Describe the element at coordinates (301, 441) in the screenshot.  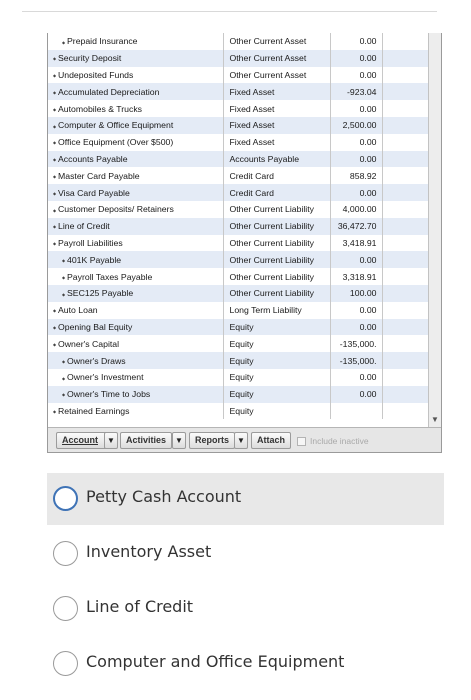
I see `include-inactive-checkbox` at that location.